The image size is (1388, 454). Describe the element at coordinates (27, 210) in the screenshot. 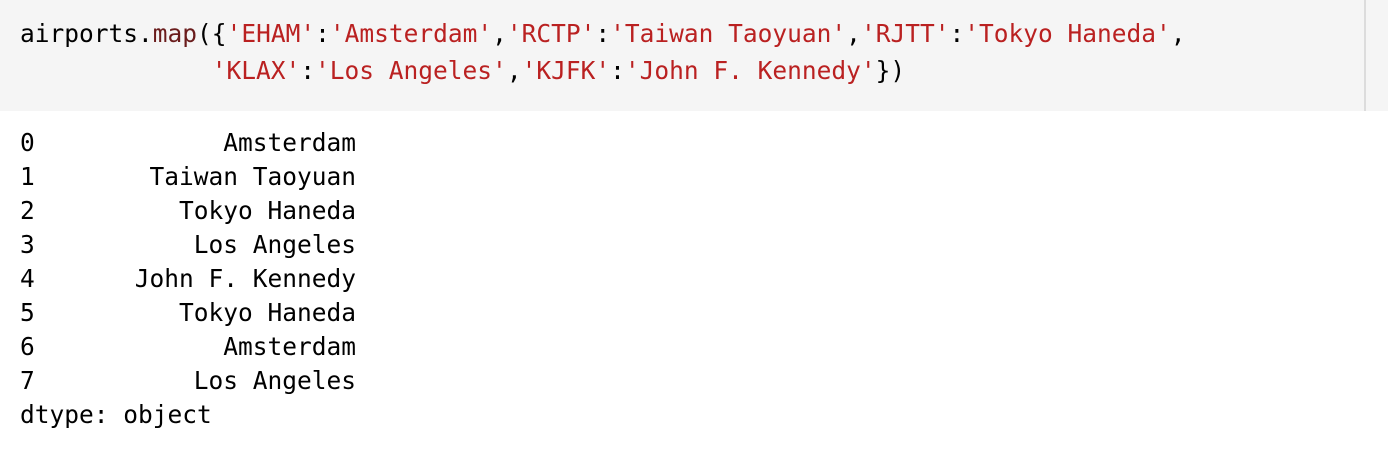

I see `row-index: 2` at that location.